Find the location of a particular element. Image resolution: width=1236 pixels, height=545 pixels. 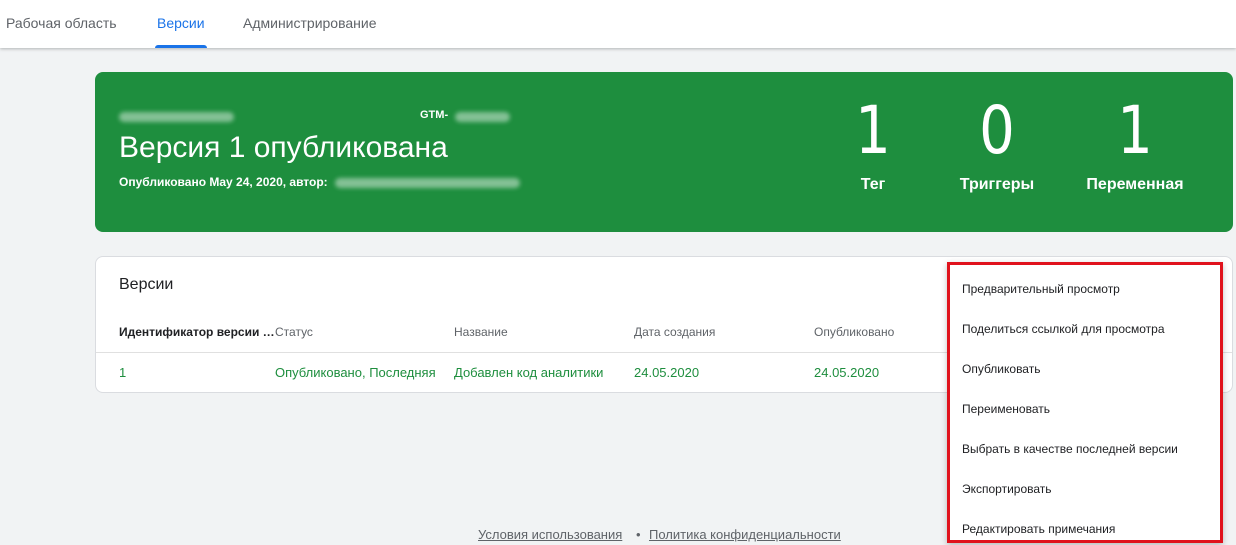

cell-published: 24.05.2020 is located at coordinates (846, 372).